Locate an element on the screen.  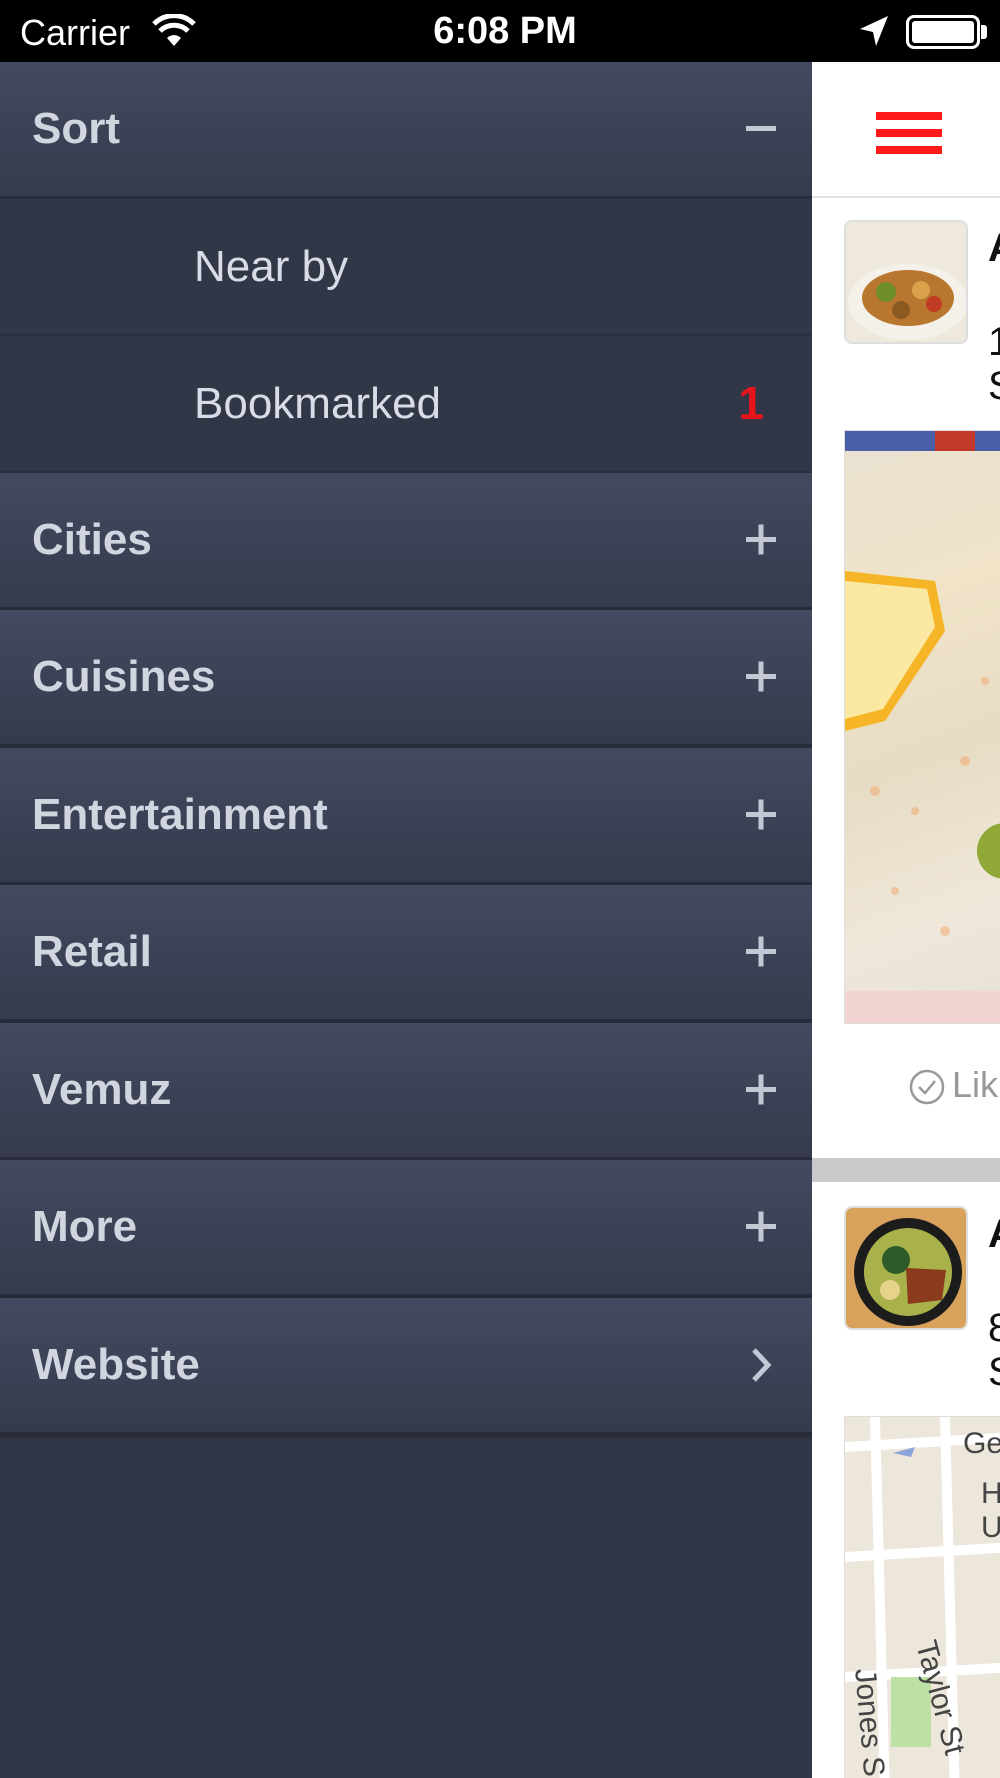
menu-section-label: Vemuz is located at coordinates (102, 1089).